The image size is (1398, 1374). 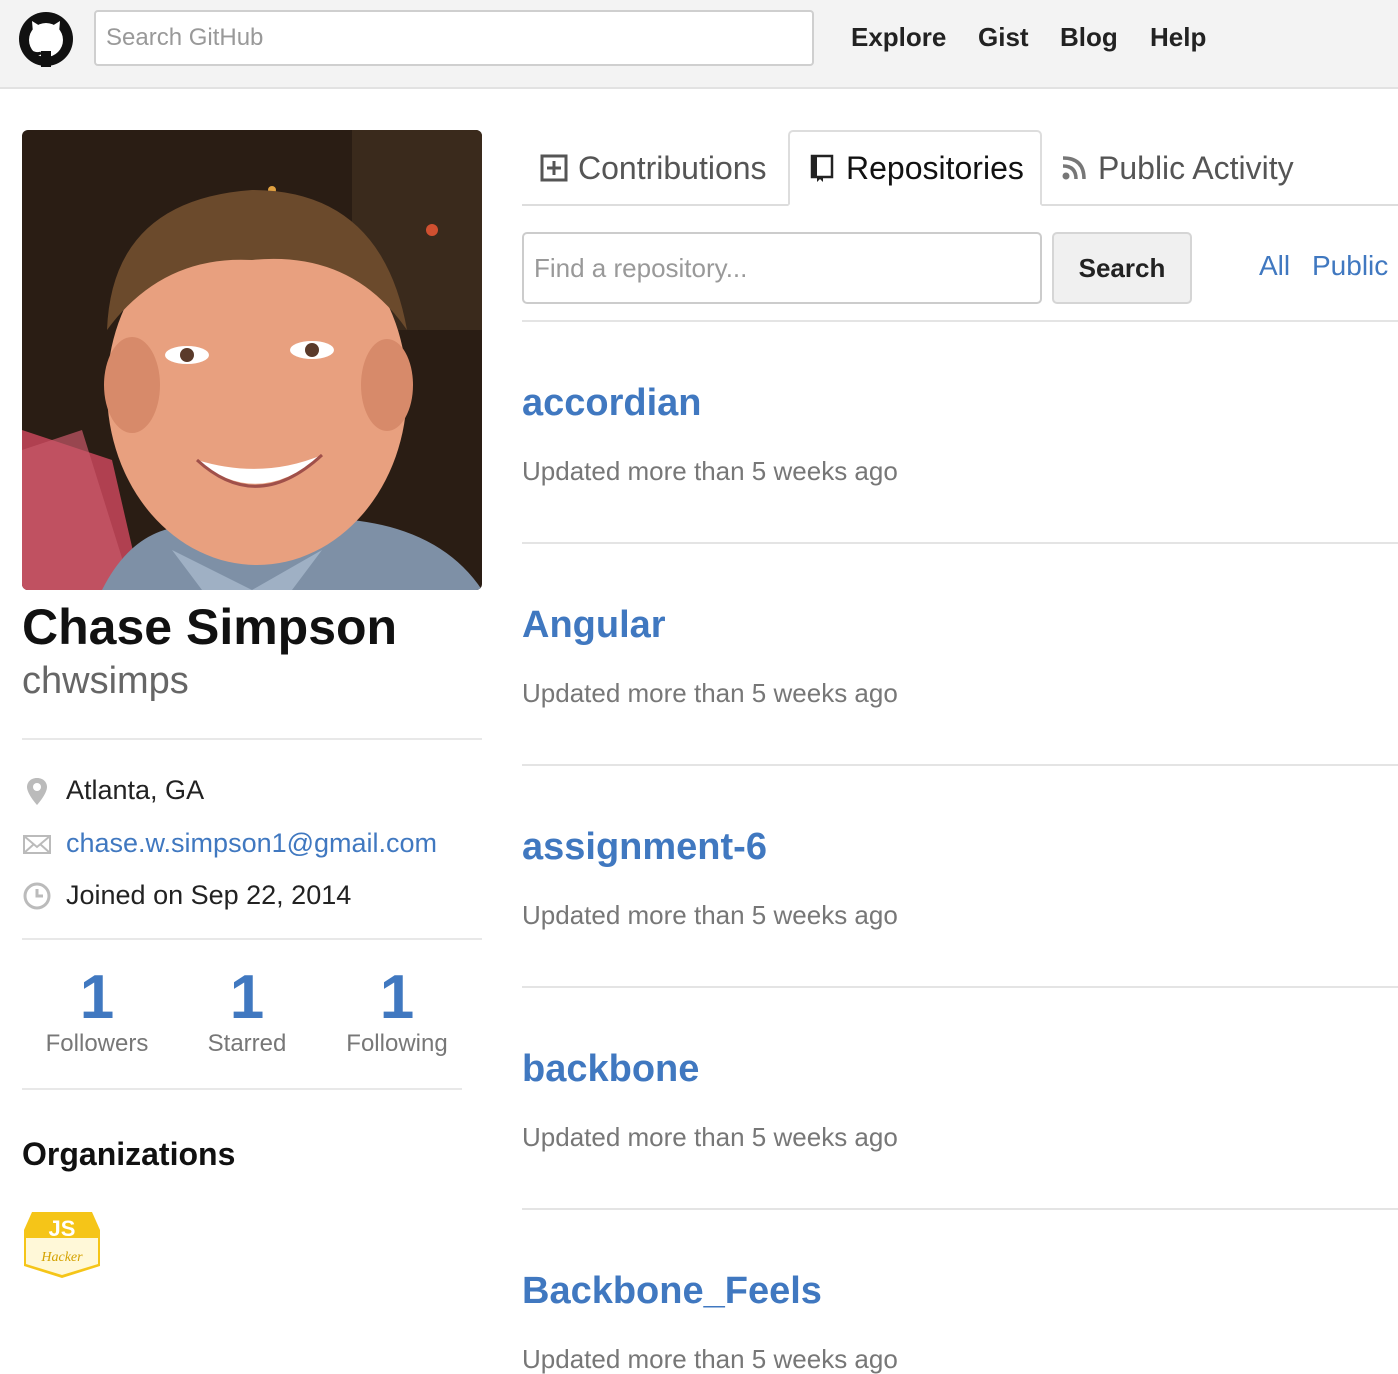 What do you see at coordinates (960, 1099) in the screenshot?
I see `repo-item: backbone Updated more than 5 weeks ago` at bounding box center [960, 1099].